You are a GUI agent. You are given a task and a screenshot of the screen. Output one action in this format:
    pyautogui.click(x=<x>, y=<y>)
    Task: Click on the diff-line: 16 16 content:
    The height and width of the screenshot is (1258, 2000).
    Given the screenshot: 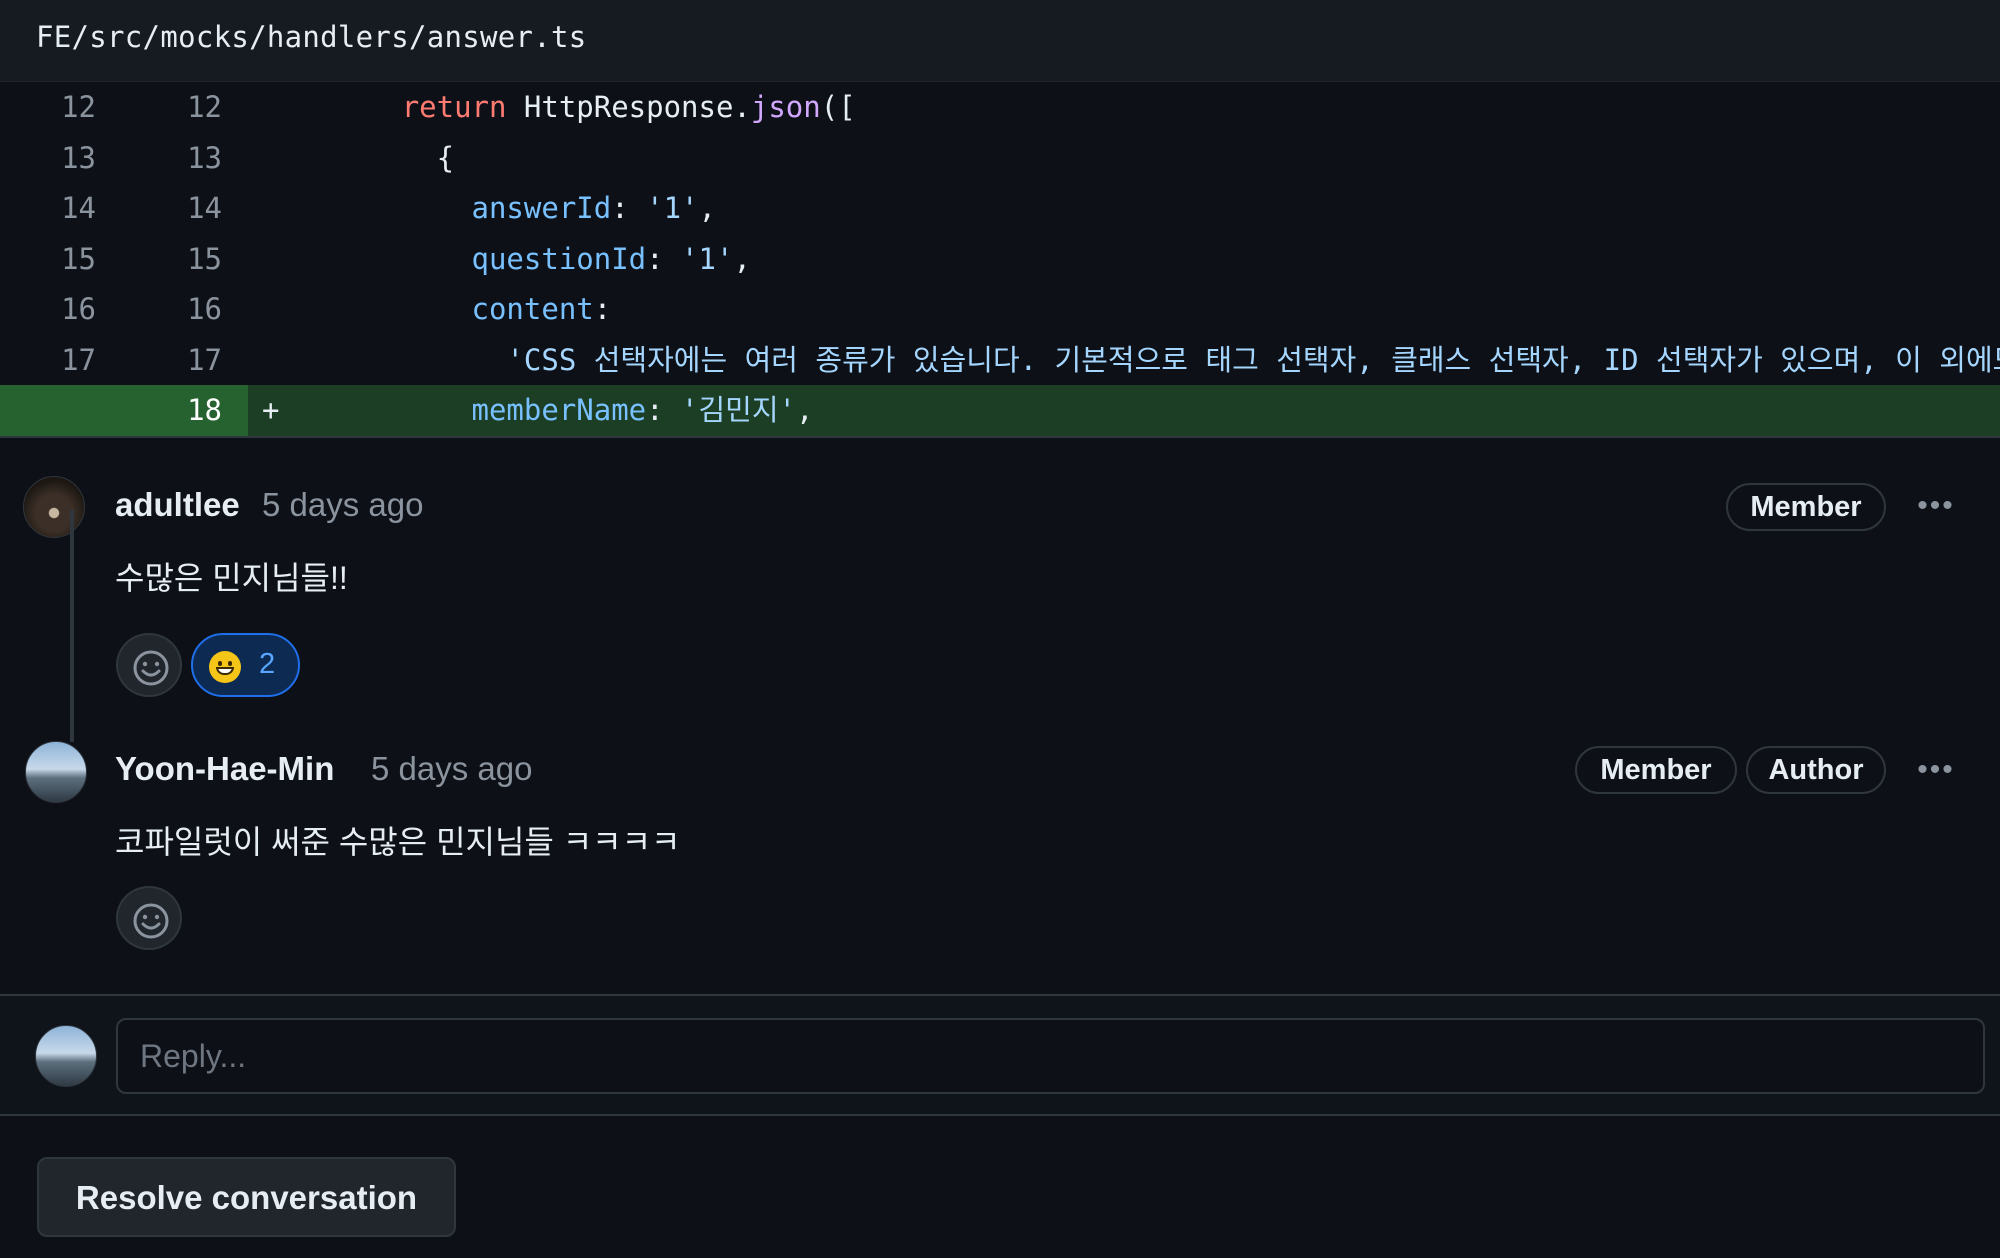 What is the action you would take?
    pyautogui.click(x=1000, y=309)
    